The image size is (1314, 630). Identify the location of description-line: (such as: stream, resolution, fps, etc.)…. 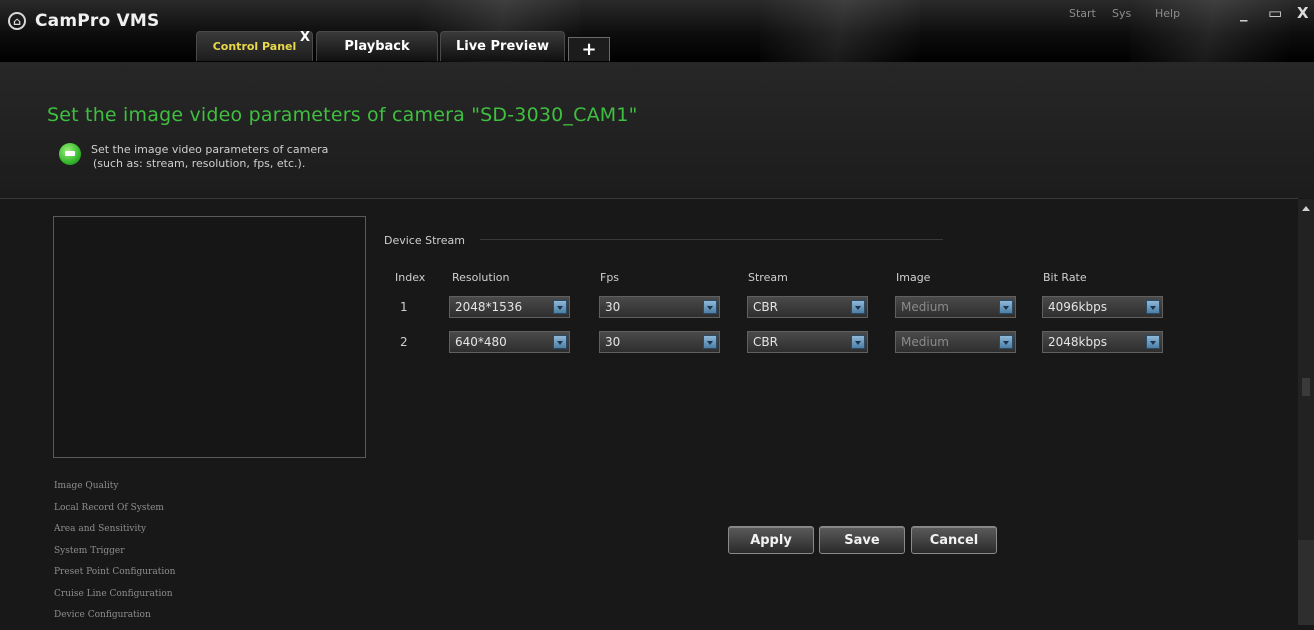
(199, 163).